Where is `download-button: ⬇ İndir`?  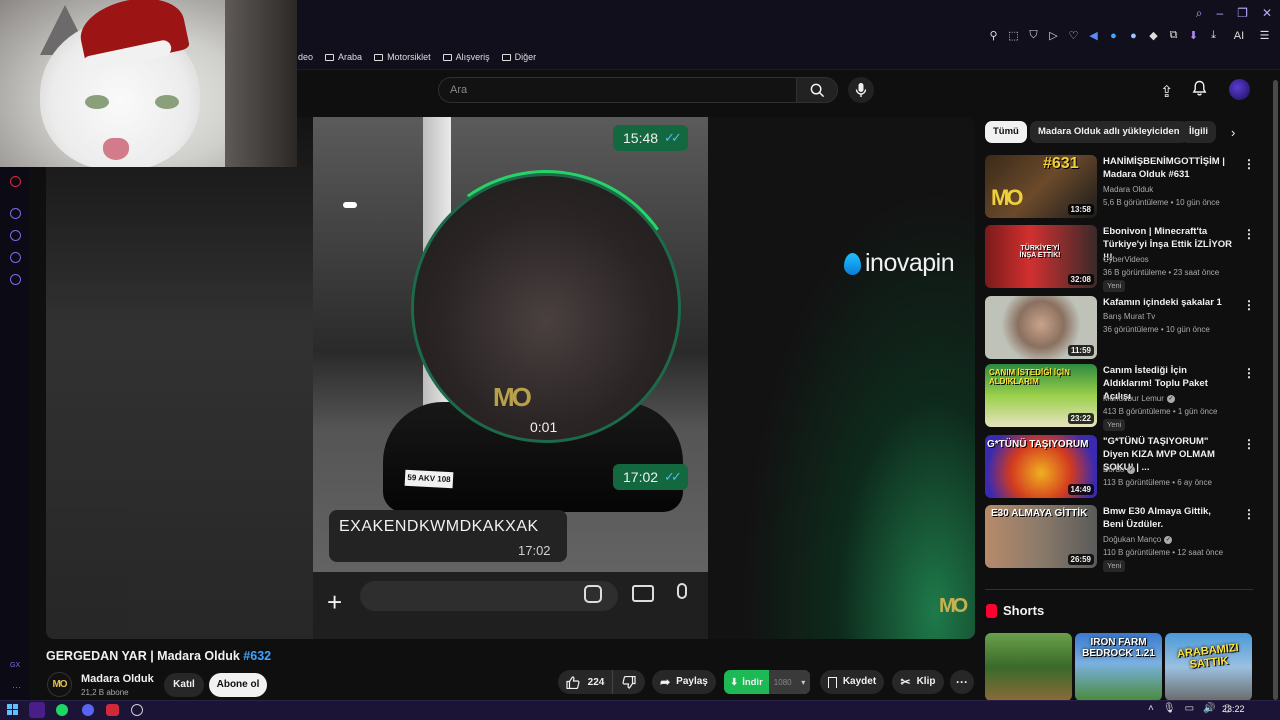 download-button: ⬇ İndir is located at coordinates (746, 682).